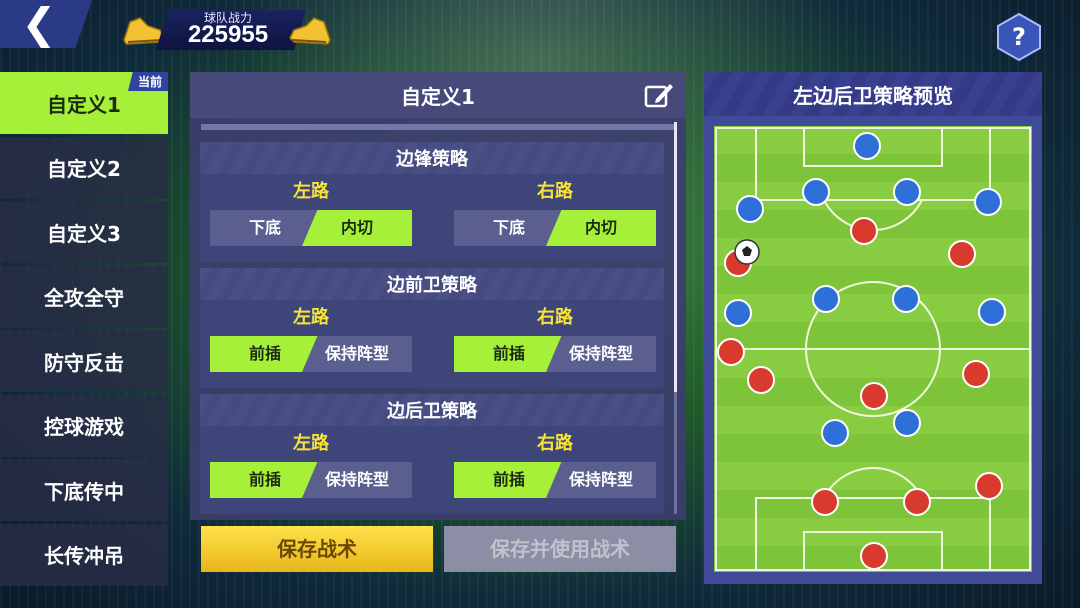 The height and width of the screenshot is (608, 1080). What do you see at coordinates (873, 94) in the screenshot?
I see `preview-title: 左边后卫策略预览` at bounding box center [873, 94].